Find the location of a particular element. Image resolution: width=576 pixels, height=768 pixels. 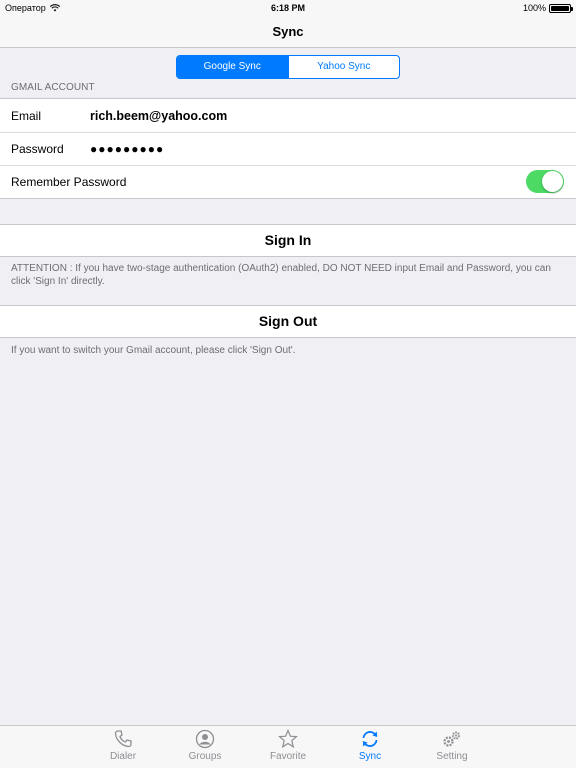

battery-percent: 100% is located at coordinates (534, 8).